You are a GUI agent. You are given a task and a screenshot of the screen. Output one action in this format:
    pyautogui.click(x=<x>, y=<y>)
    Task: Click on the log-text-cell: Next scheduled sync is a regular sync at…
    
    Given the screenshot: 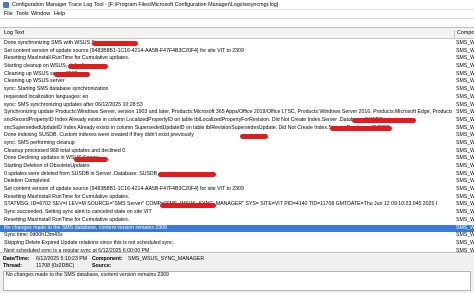 What is the action you would take?
    pyautogui.click(x=77, y=250)
    